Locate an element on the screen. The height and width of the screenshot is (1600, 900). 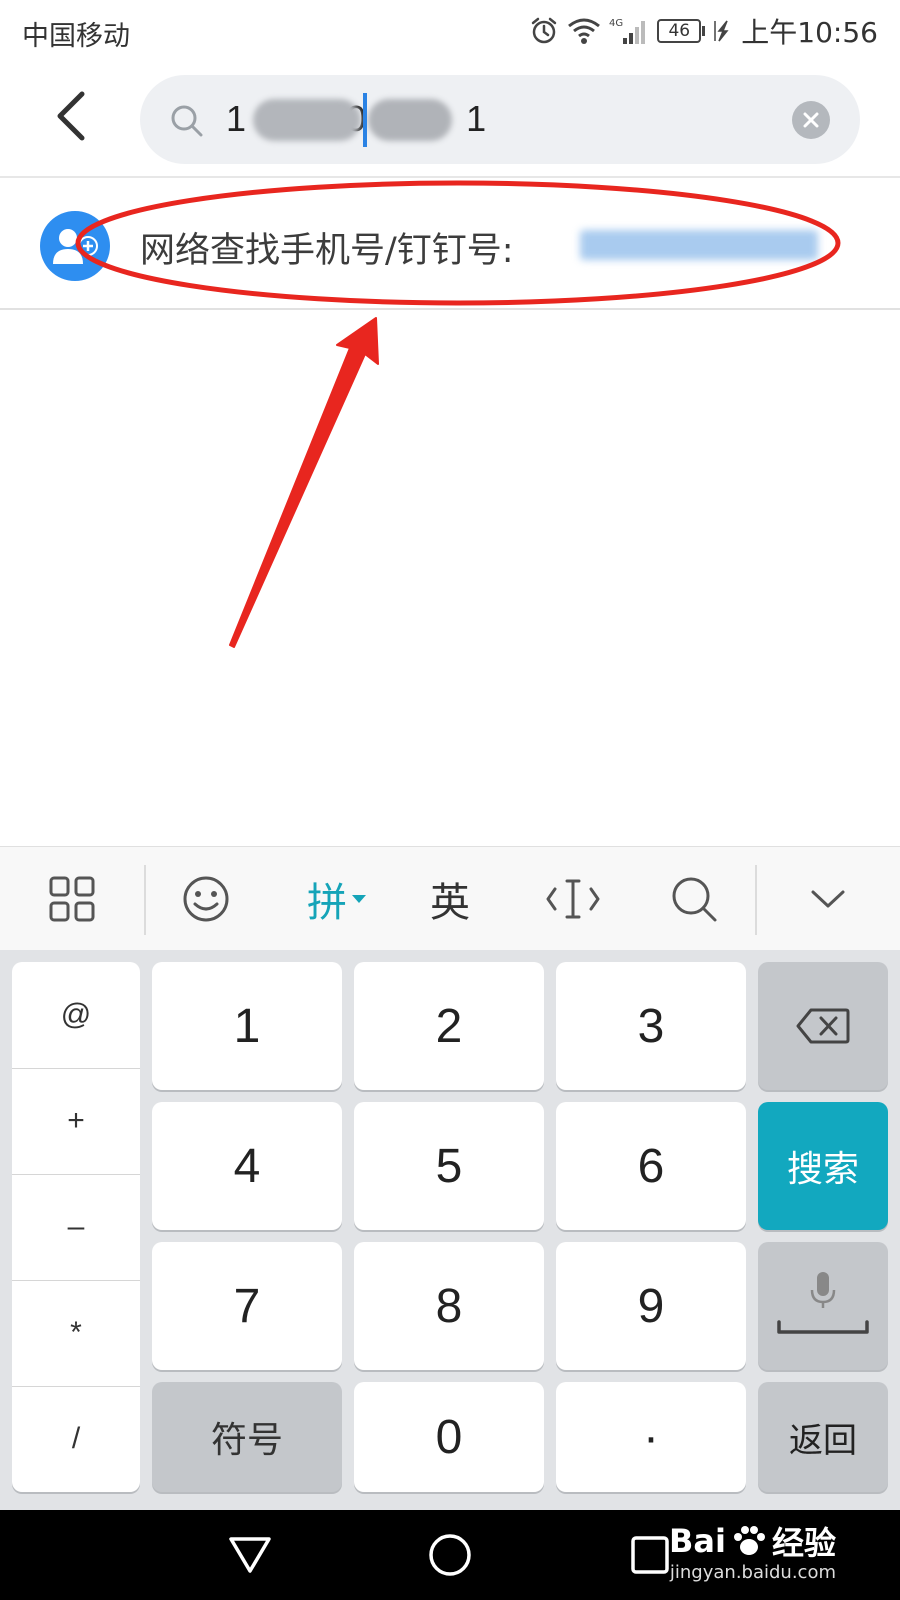
emoji-button is located at coordinates (206, 899).